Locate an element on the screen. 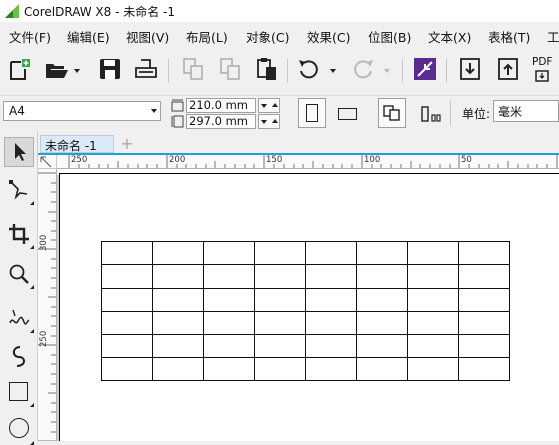  coreldraw-logo-icon is located at coordinates (12, 11).